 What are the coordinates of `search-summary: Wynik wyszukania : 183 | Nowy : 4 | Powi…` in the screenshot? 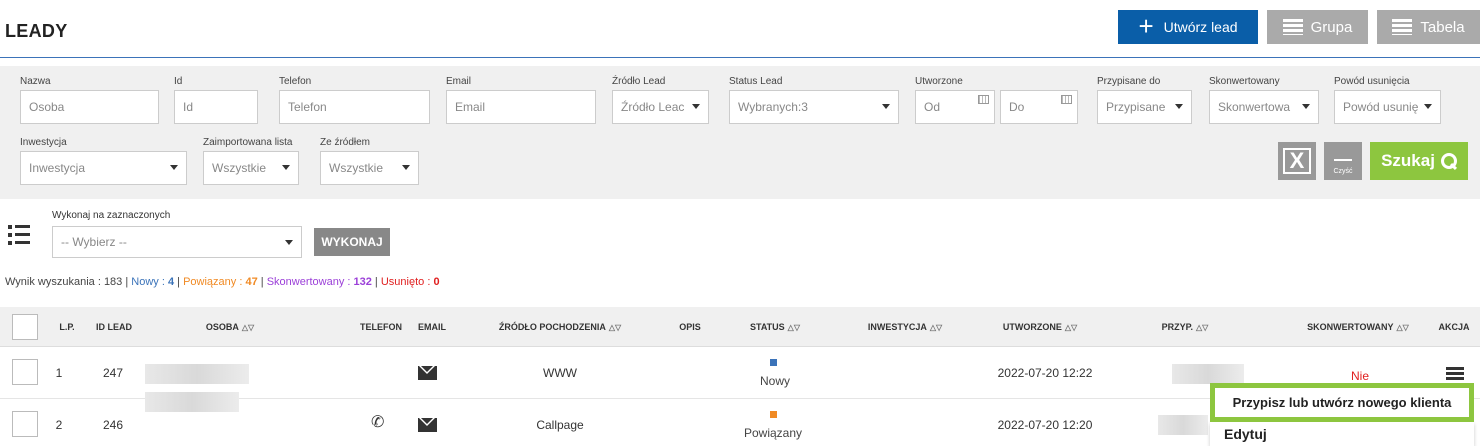 It's located at (222, 282).